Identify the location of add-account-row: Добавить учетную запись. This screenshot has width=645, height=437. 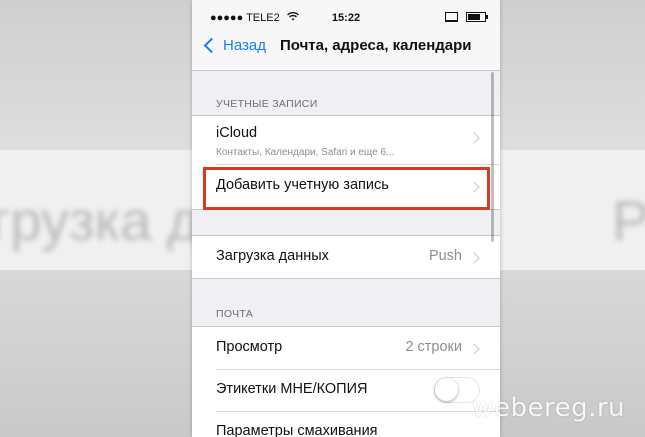
(346, 186).